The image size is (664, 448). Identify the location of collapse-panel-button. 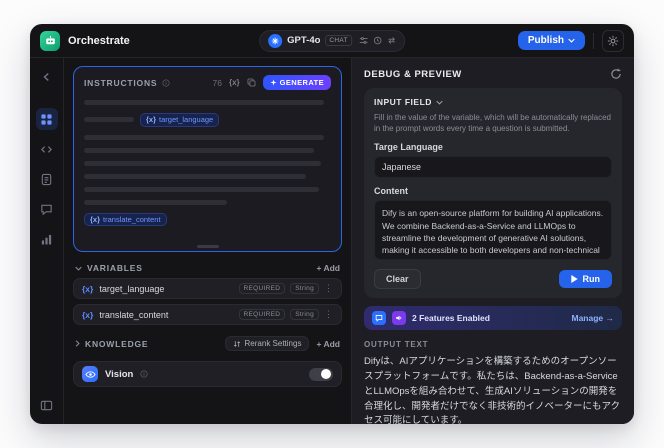
(47, 405).